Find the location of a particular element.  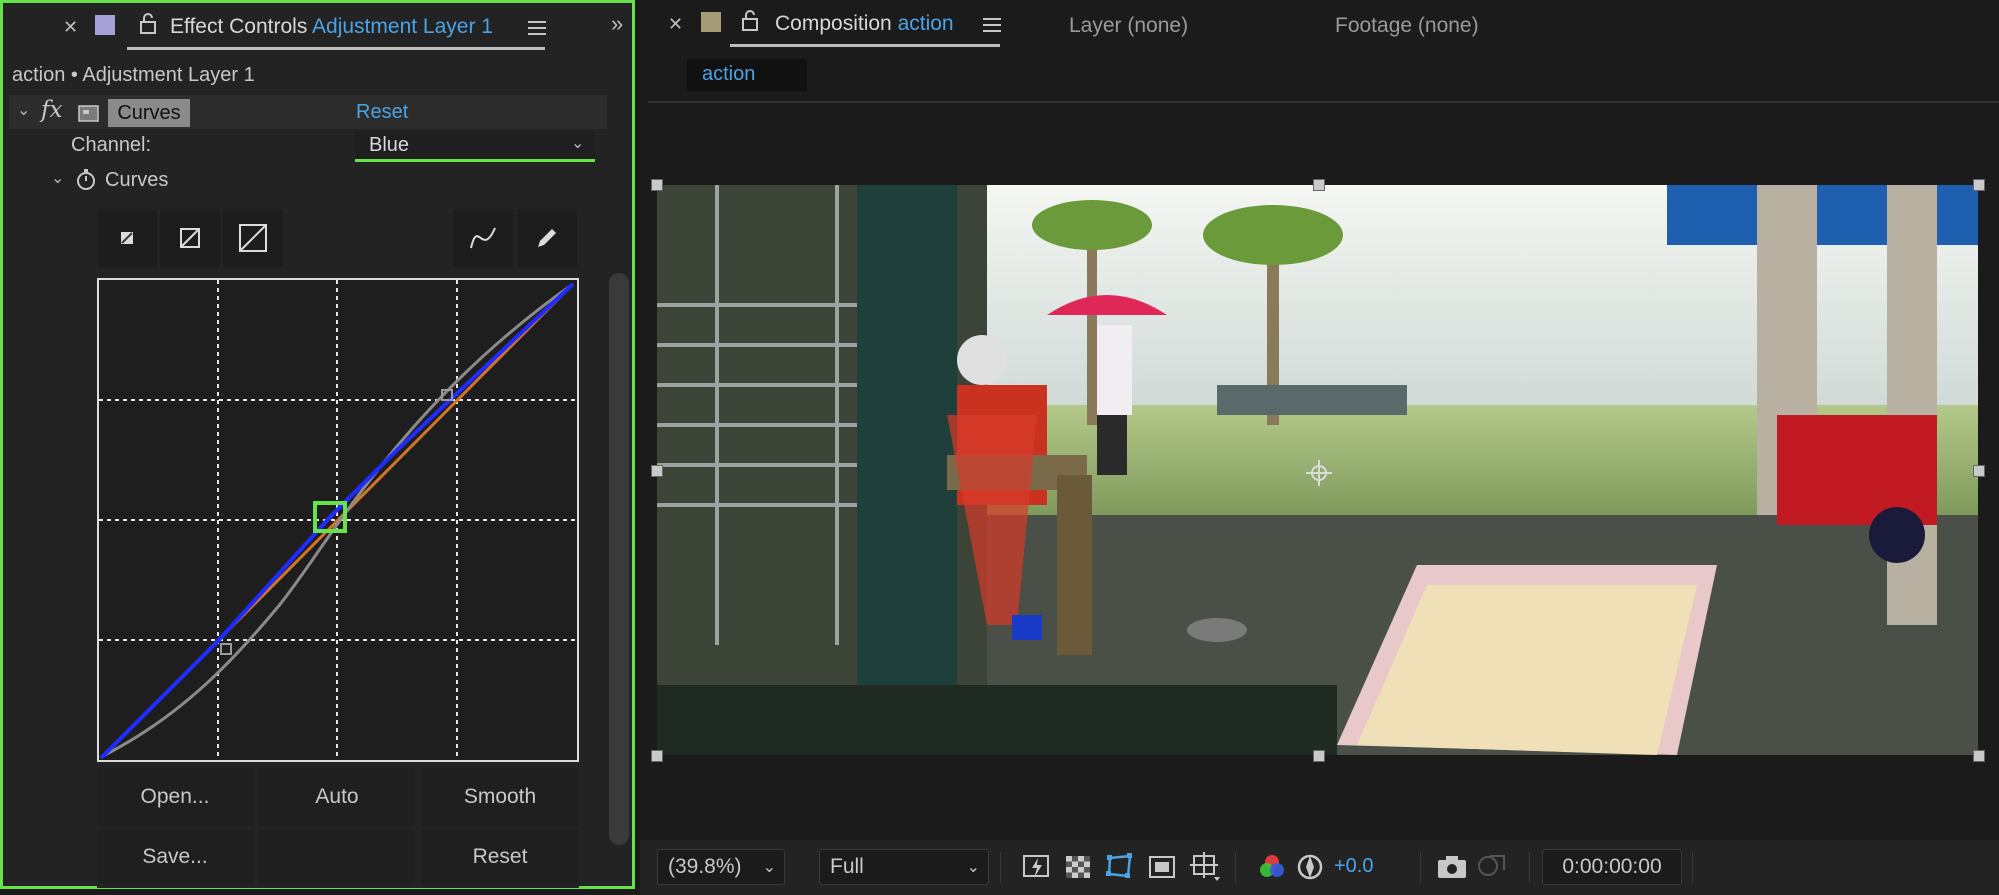

pencil-tool-button is located at coordinates (547, 238).